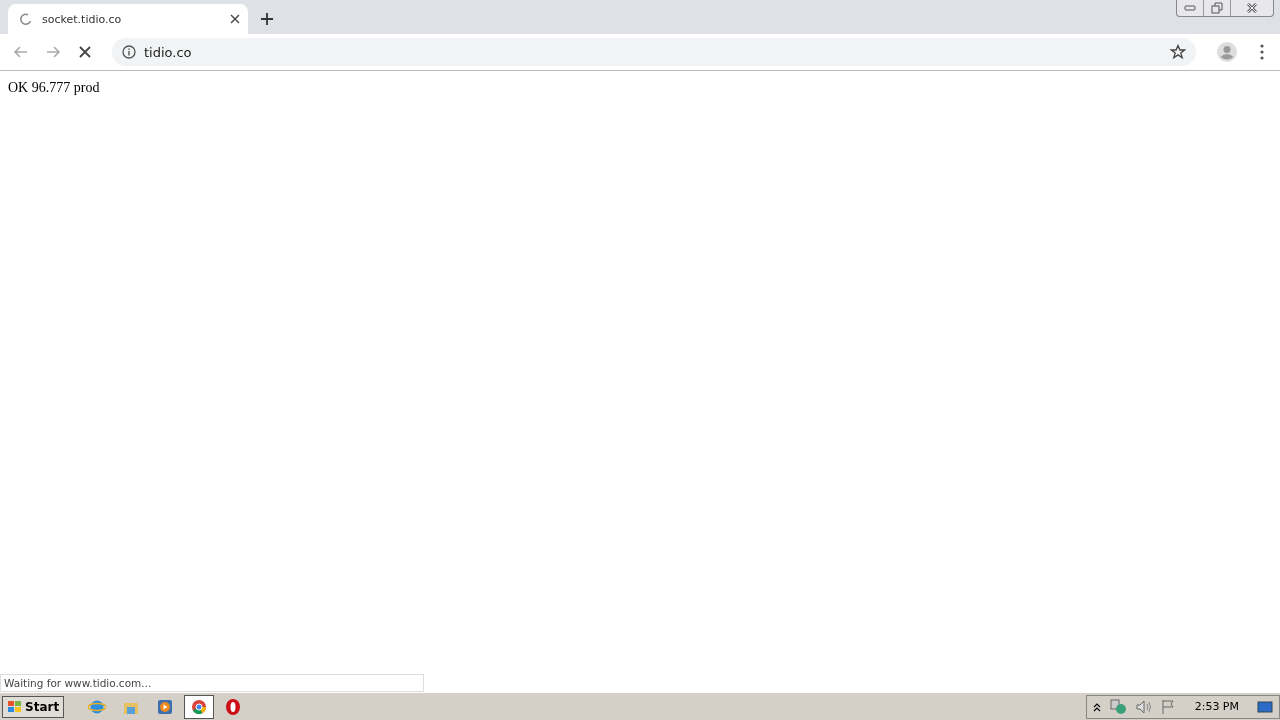 Image resolution: width=1280 pixels, height=720 pixels. What do you see at coordinates (85, 52) in the screenshot?
I see `stop-icon` at bounding box center [85, 52].